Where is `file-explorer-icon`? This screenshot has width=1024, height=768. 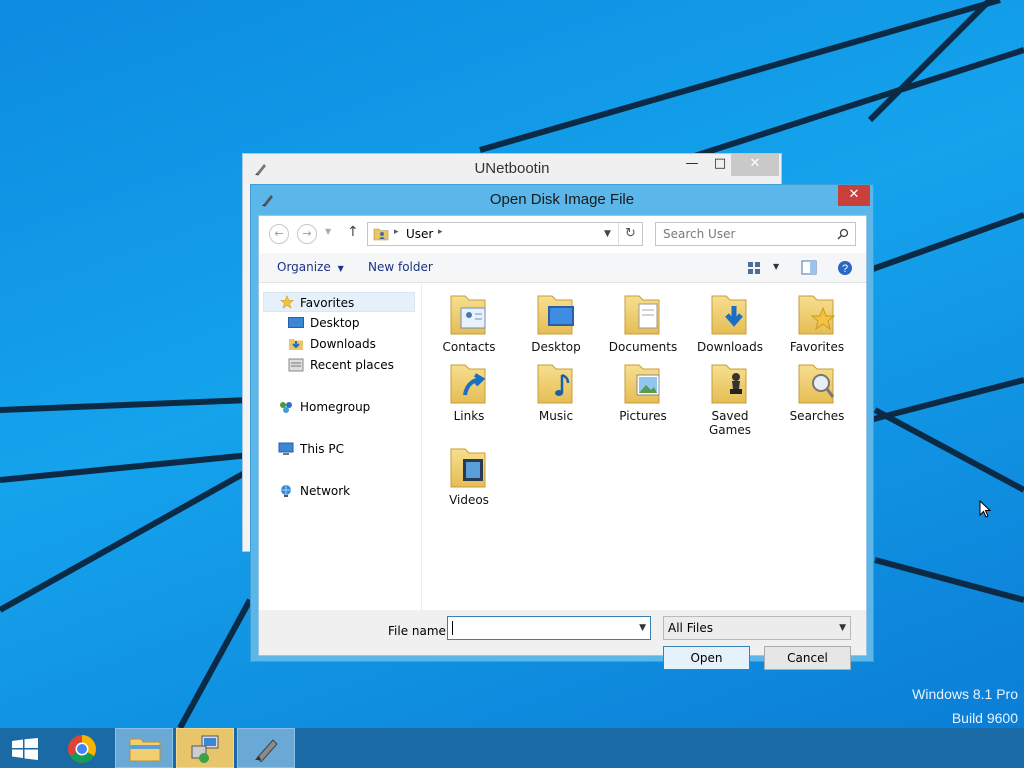
file-explorer-icon is located at coordinates (145, 750).